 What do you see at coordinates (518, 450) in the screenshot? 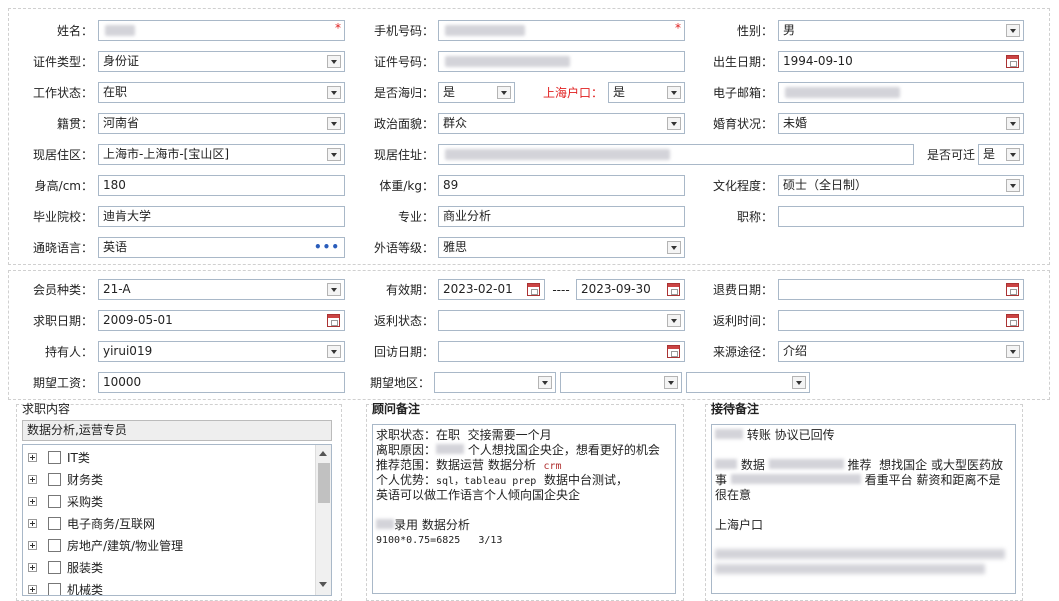
I see `note-line: 离职原因： 个人想找国企央企，想看更好的机会` at bounding box center [518, 450].